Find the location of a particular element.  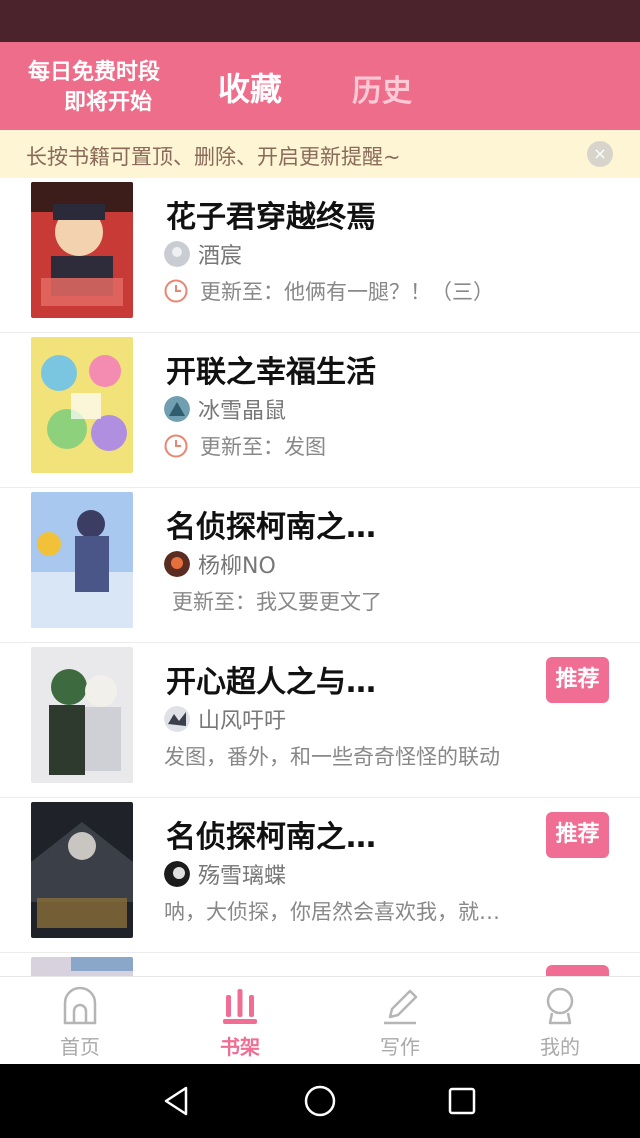

notice-bar: 长按书籍可置顶、删除、开启更新提醒~ is located at coordinates (320, 154).